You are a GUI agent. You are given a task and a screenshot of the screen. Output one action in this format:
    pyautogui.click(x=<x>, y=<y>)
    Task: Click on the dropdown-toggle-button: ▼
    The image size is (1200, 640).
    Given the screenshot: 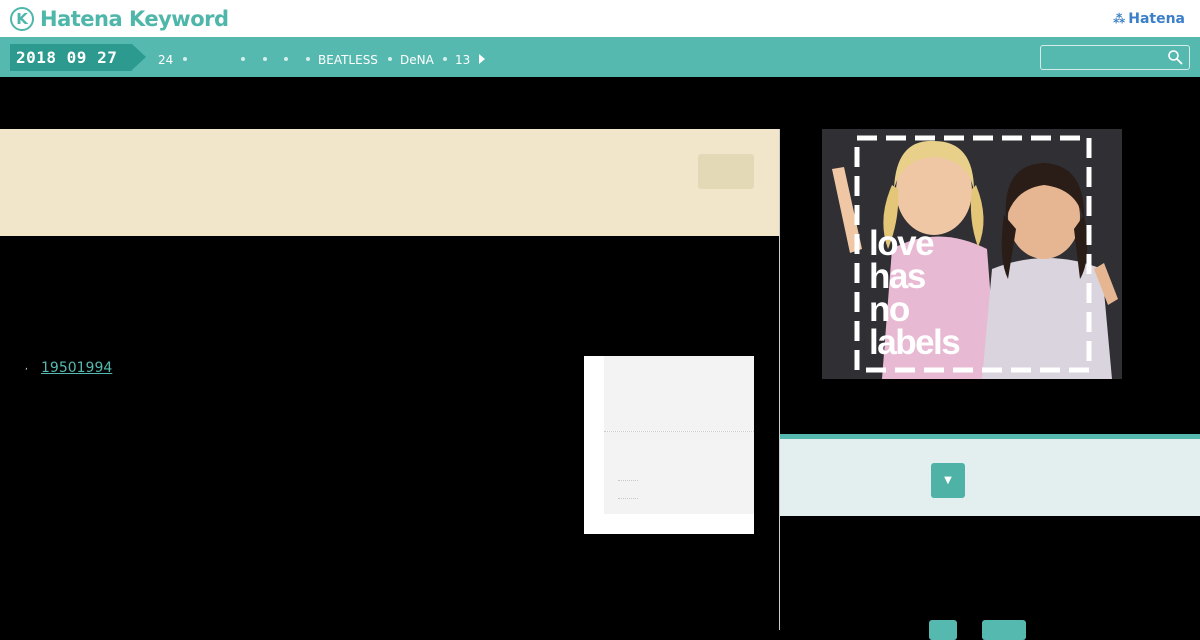 What is the action you would take?
    pyautogui.click(x=948, y=480)
    